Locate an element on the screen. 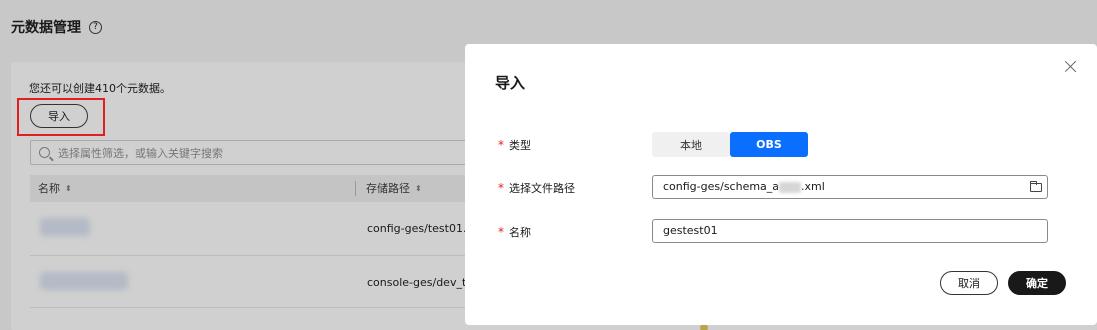  column-header-path: 存储路径 ⬍ is located at coordinates (394, 188).